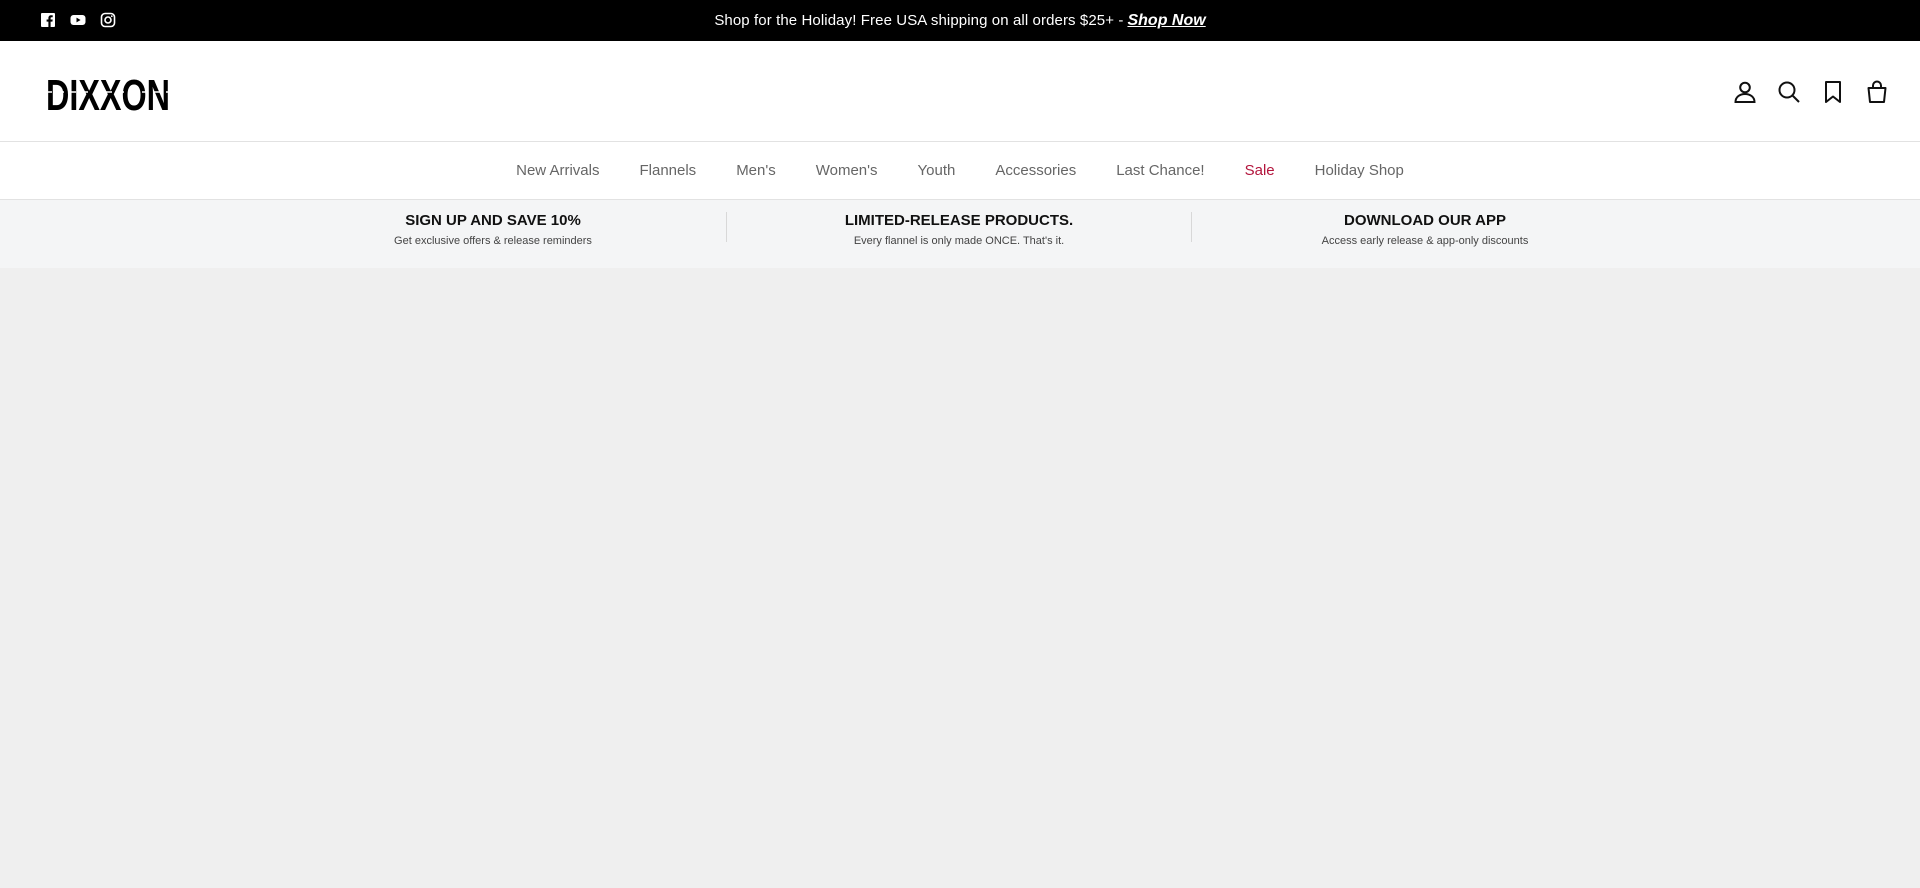 Image resolution: width=1920 pixels, height=888 pixels. Describe the element at coordinates (108, 20) in the screenshot. I see `instagram-icon` at that location.